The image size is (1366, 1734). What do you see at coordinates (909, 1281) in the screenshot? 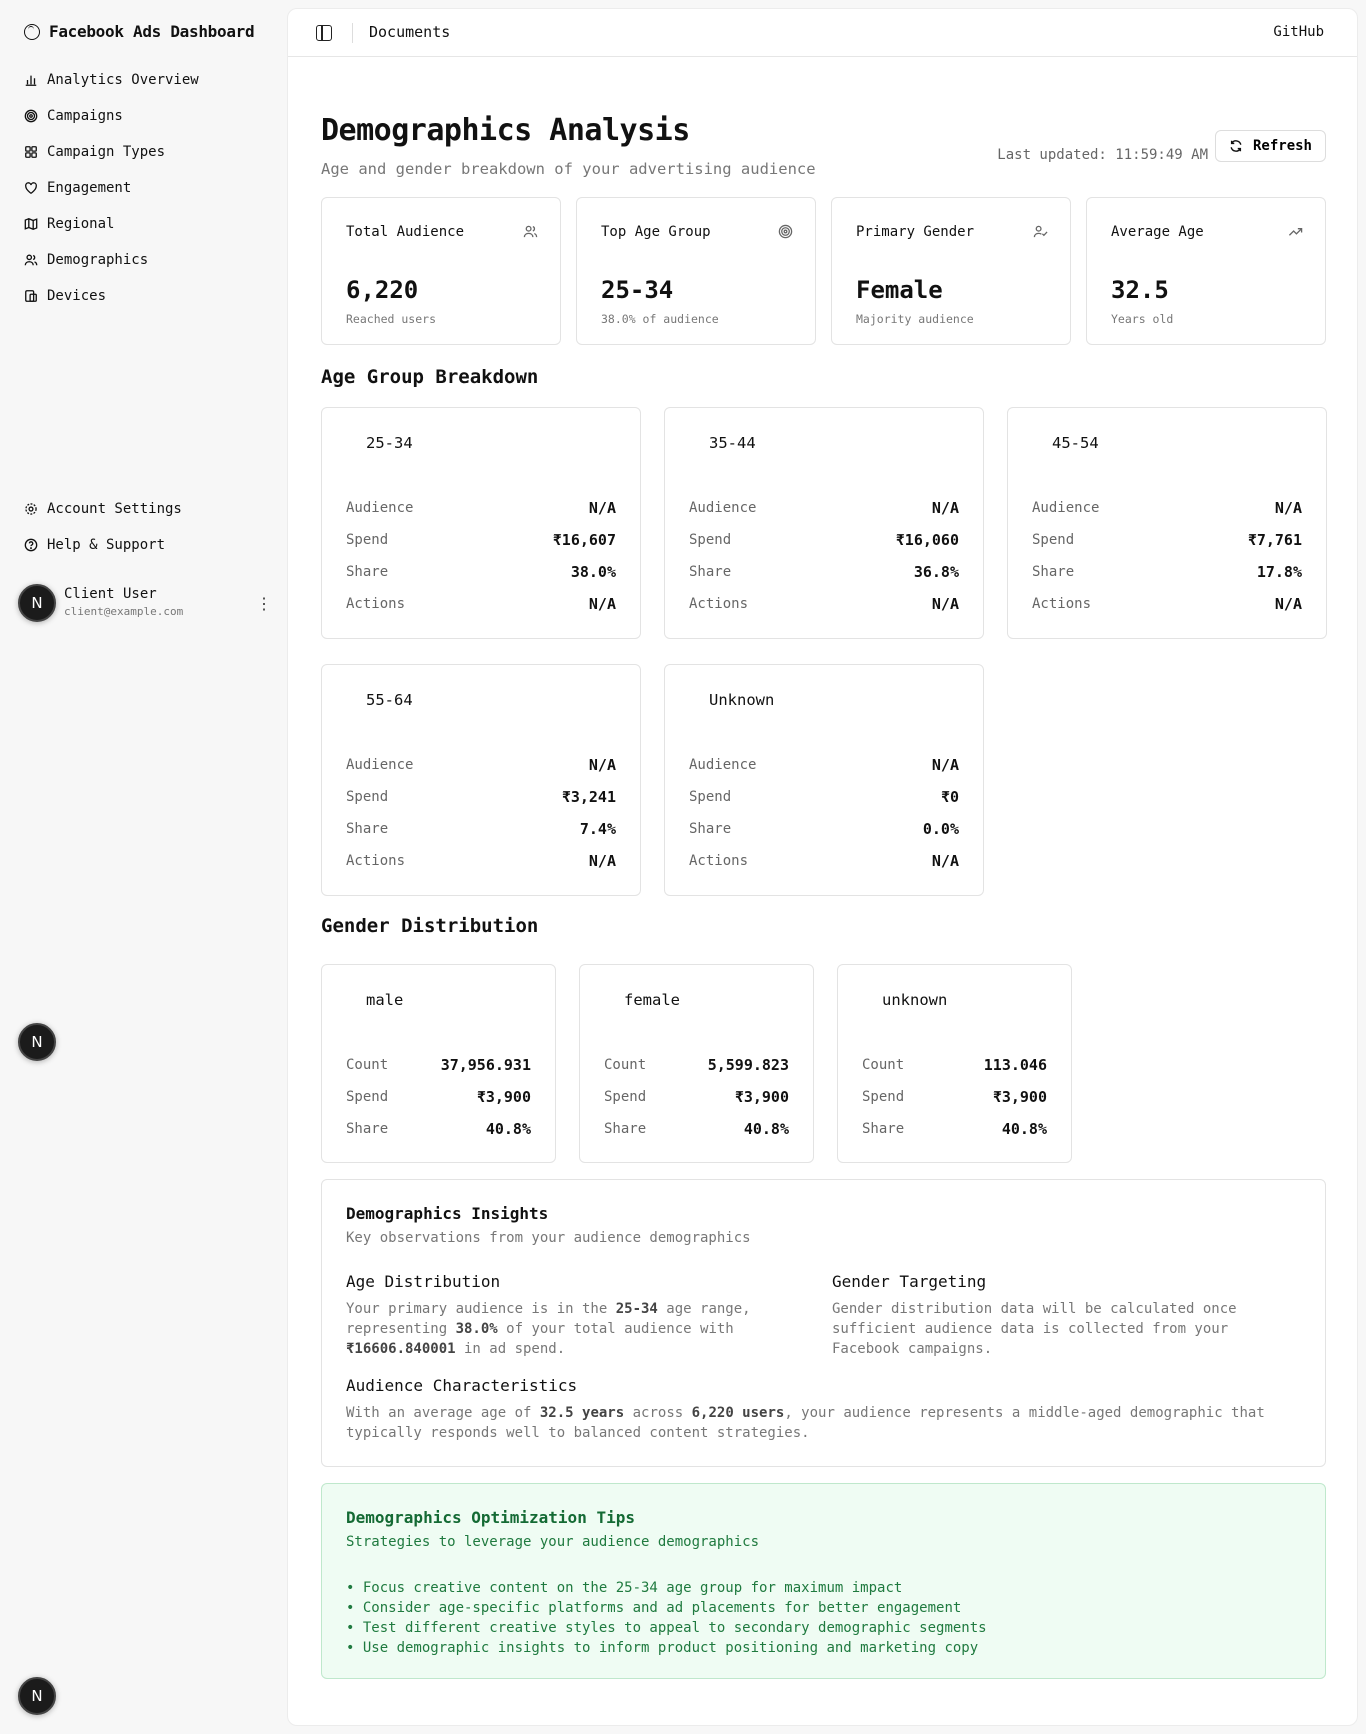
I see `insight-heading: Gender Targeting` at bounding box center [909, 1281].